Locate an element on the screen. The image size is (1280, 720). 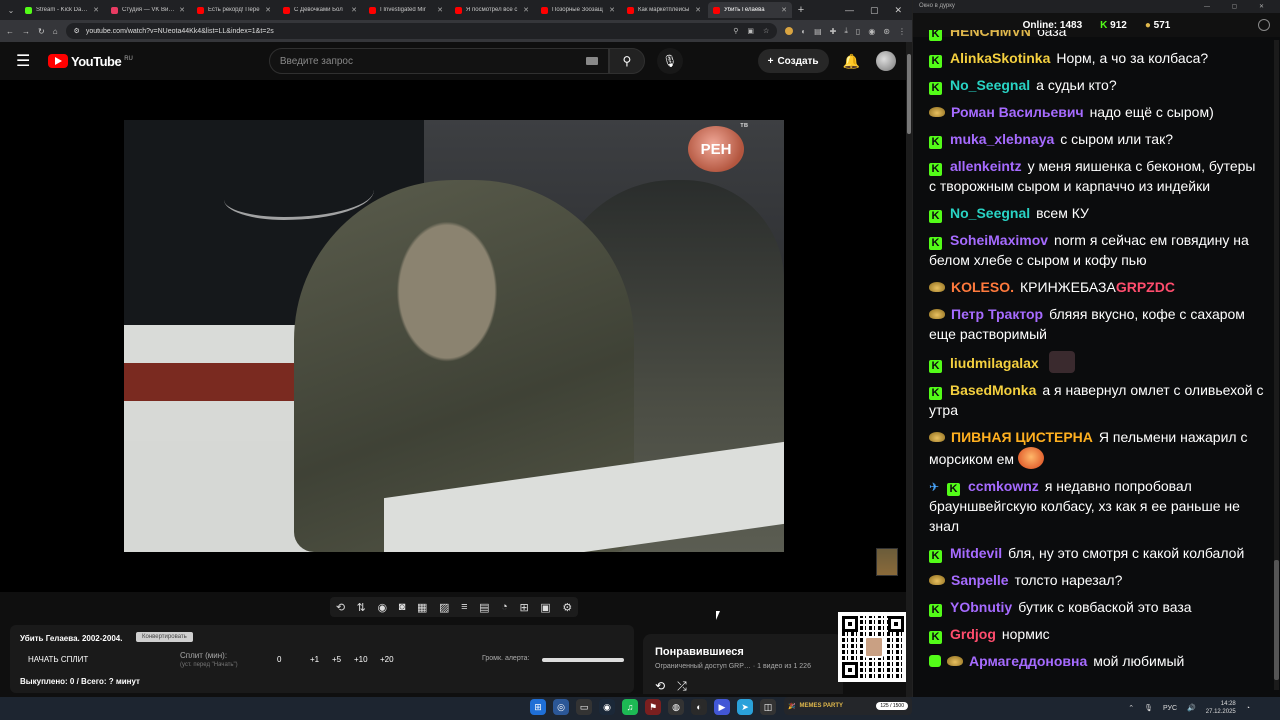
chat-window-controls: — ▢ ✕ is located at coordinates (1239, 6).